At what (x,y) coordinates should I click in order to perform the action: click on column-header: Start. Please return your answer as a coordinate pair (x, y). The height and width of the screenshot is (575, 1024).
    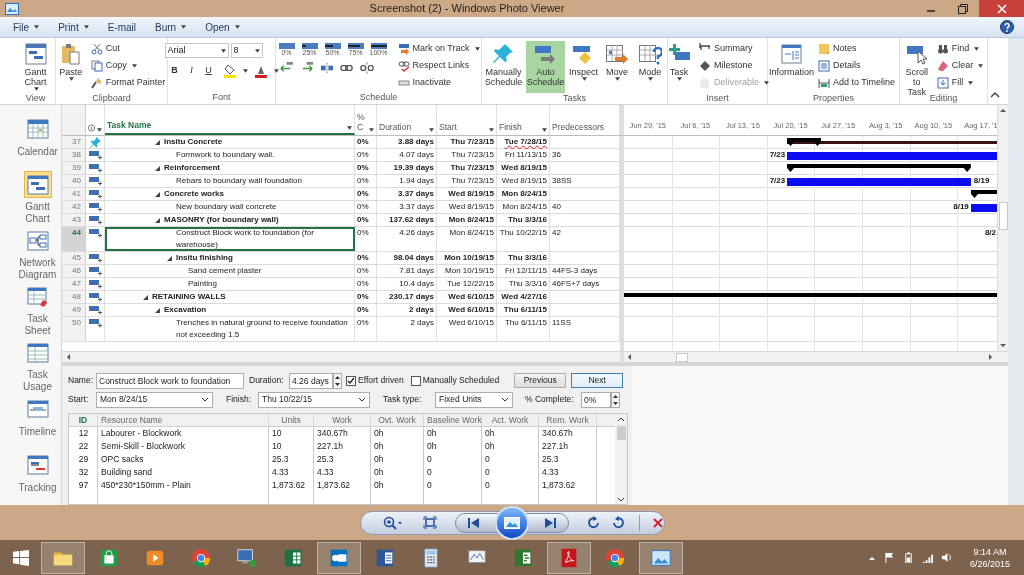
    Looking at the image, I should click on (467, 120).